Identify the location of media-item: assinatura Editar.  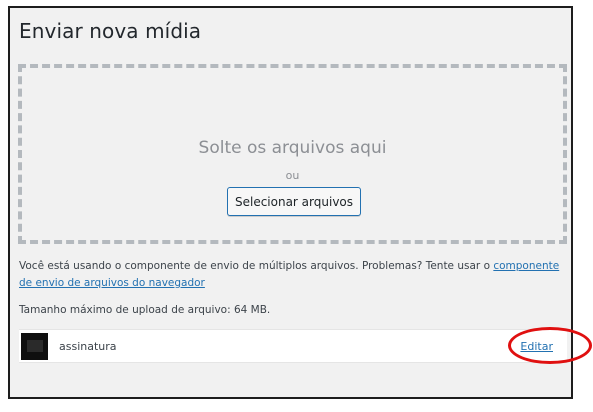
(293, 346).